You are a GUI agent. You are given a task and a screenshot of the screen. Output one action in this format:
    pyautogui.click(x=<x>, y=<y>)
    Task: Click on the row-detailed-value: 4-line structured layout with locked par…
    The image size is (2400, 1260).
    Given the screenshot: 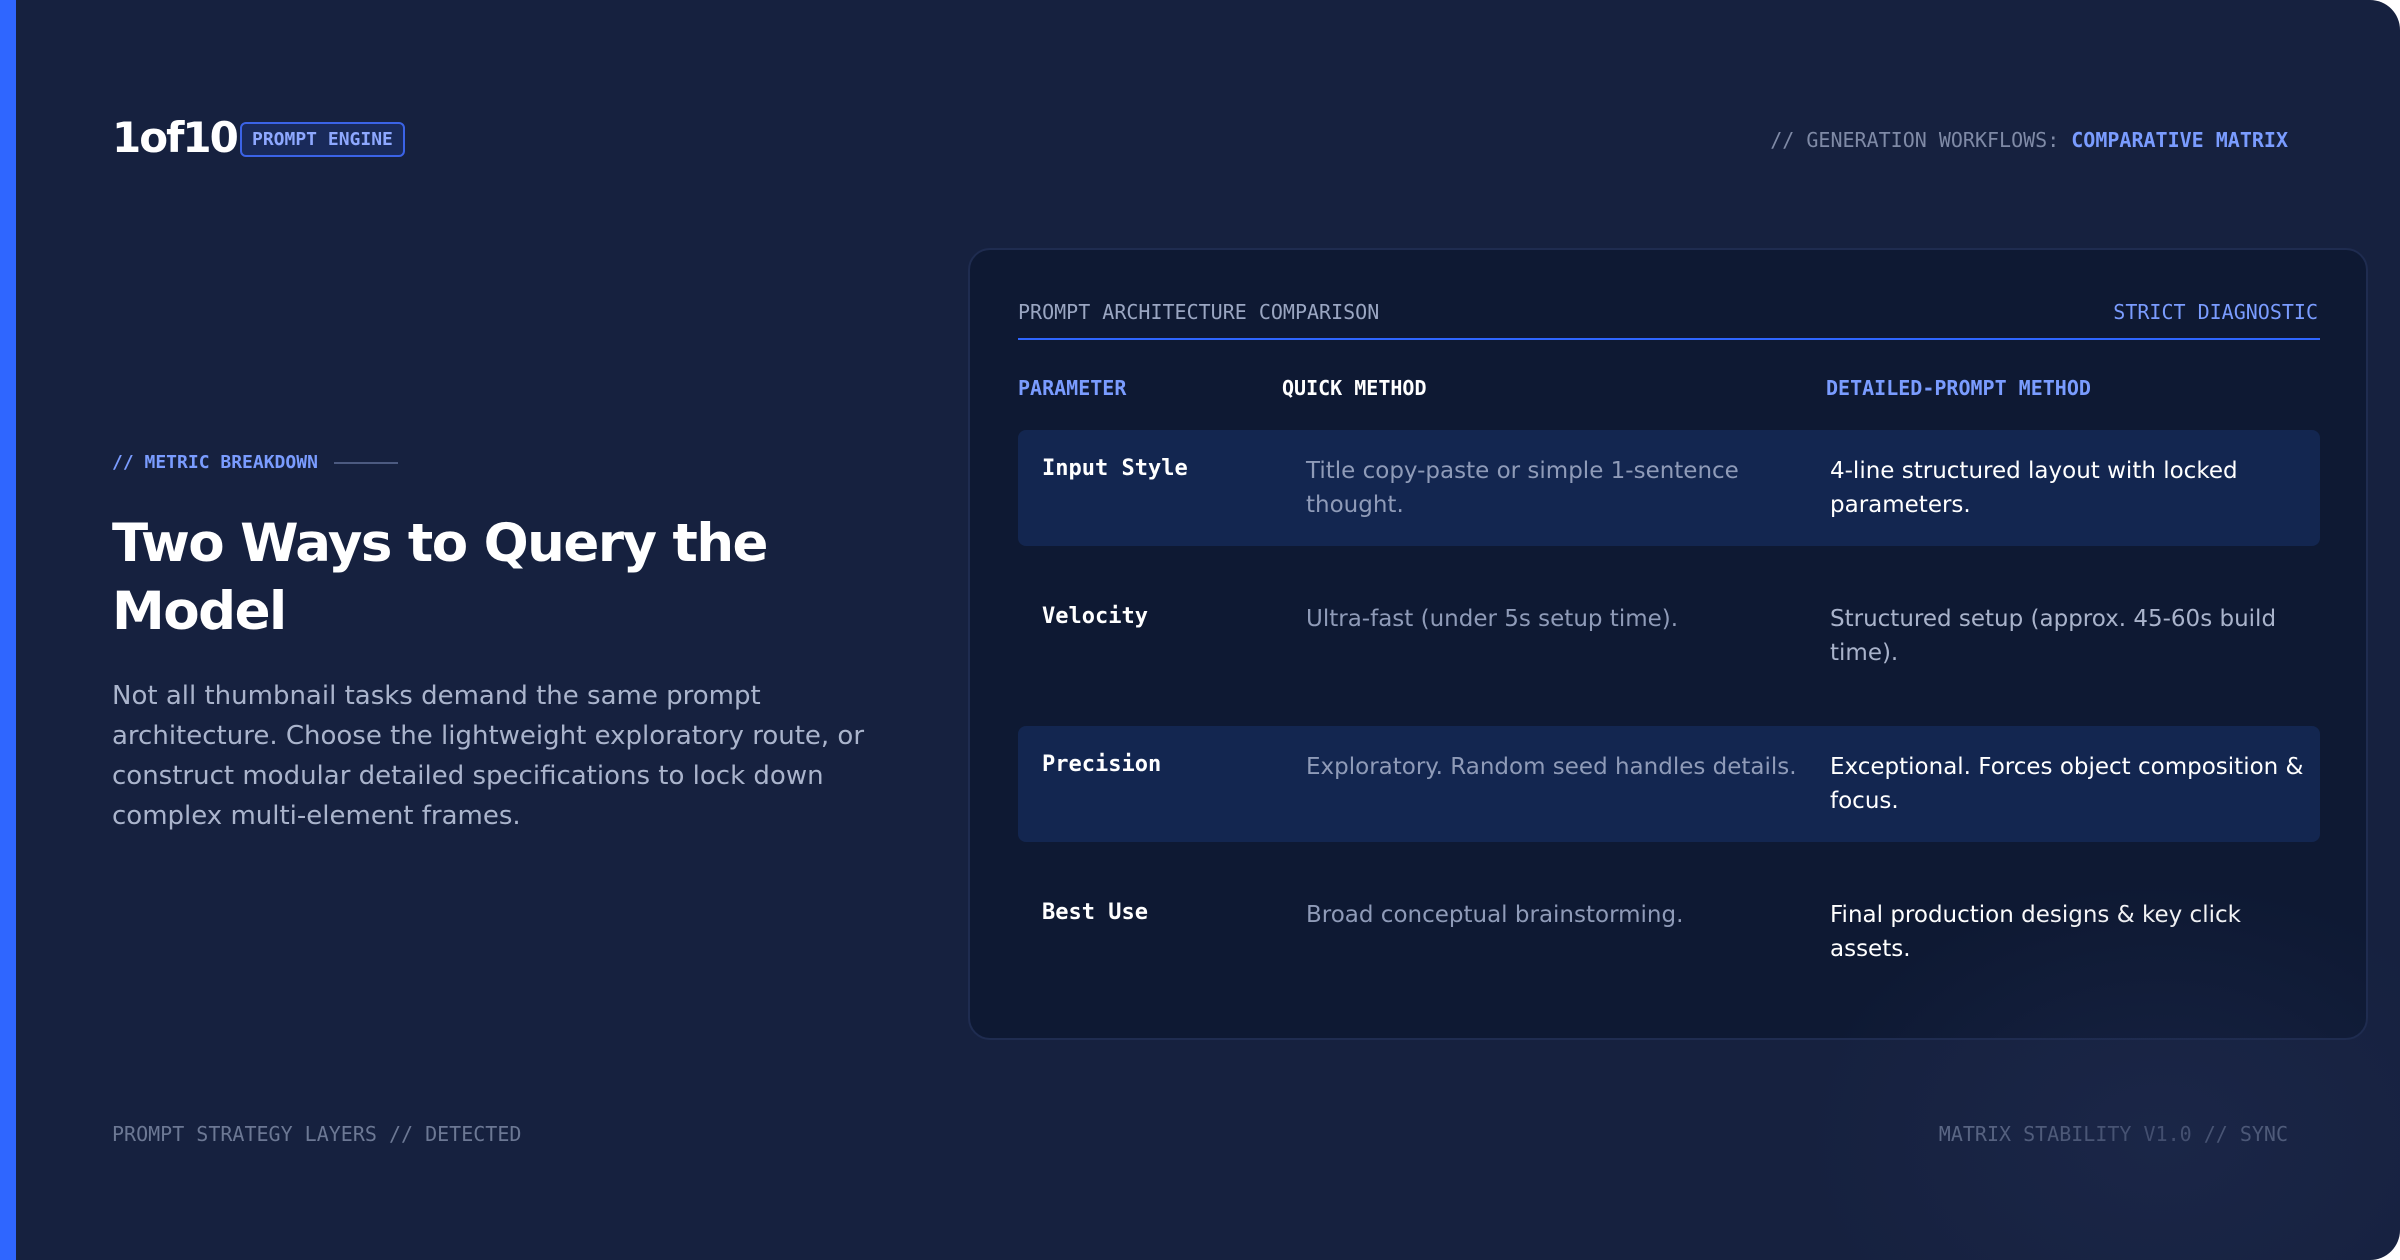 What is the action you would take?
    pyautogui.click(x=2034, y=488)
    